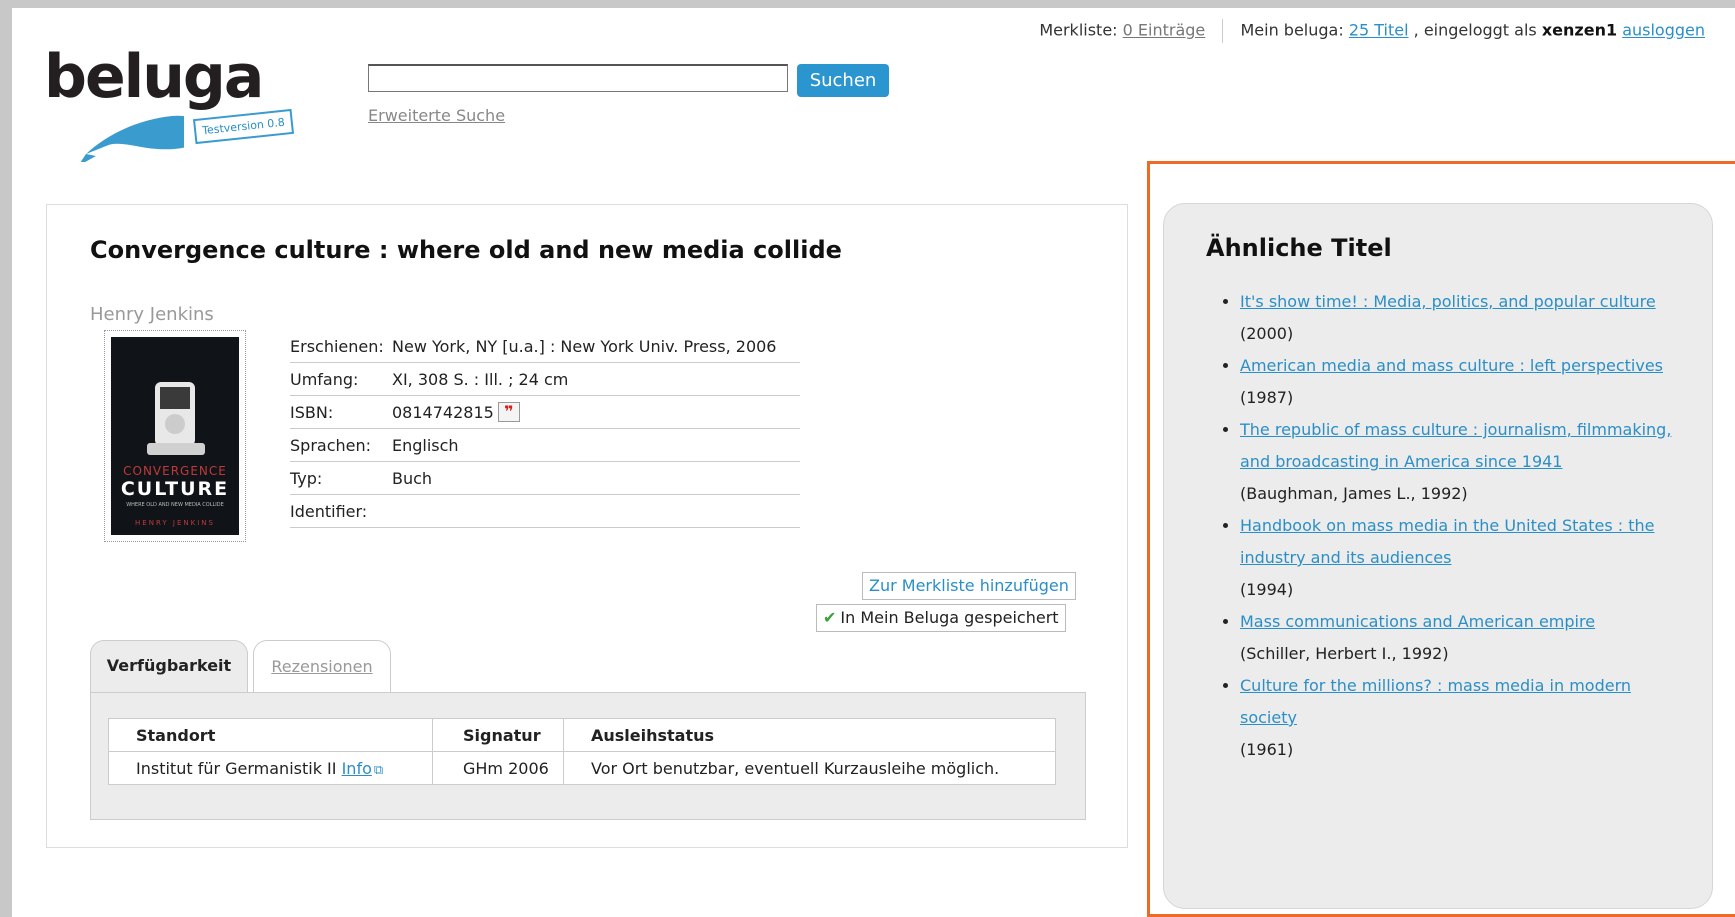 Image resolution: width=1735 pixels, height=917 pixels. What do you see at coordinates (545, 445) in the screenshot?
I see `meta-row-languages: Sprachen: Englisch` at bounding box center [545, 445].